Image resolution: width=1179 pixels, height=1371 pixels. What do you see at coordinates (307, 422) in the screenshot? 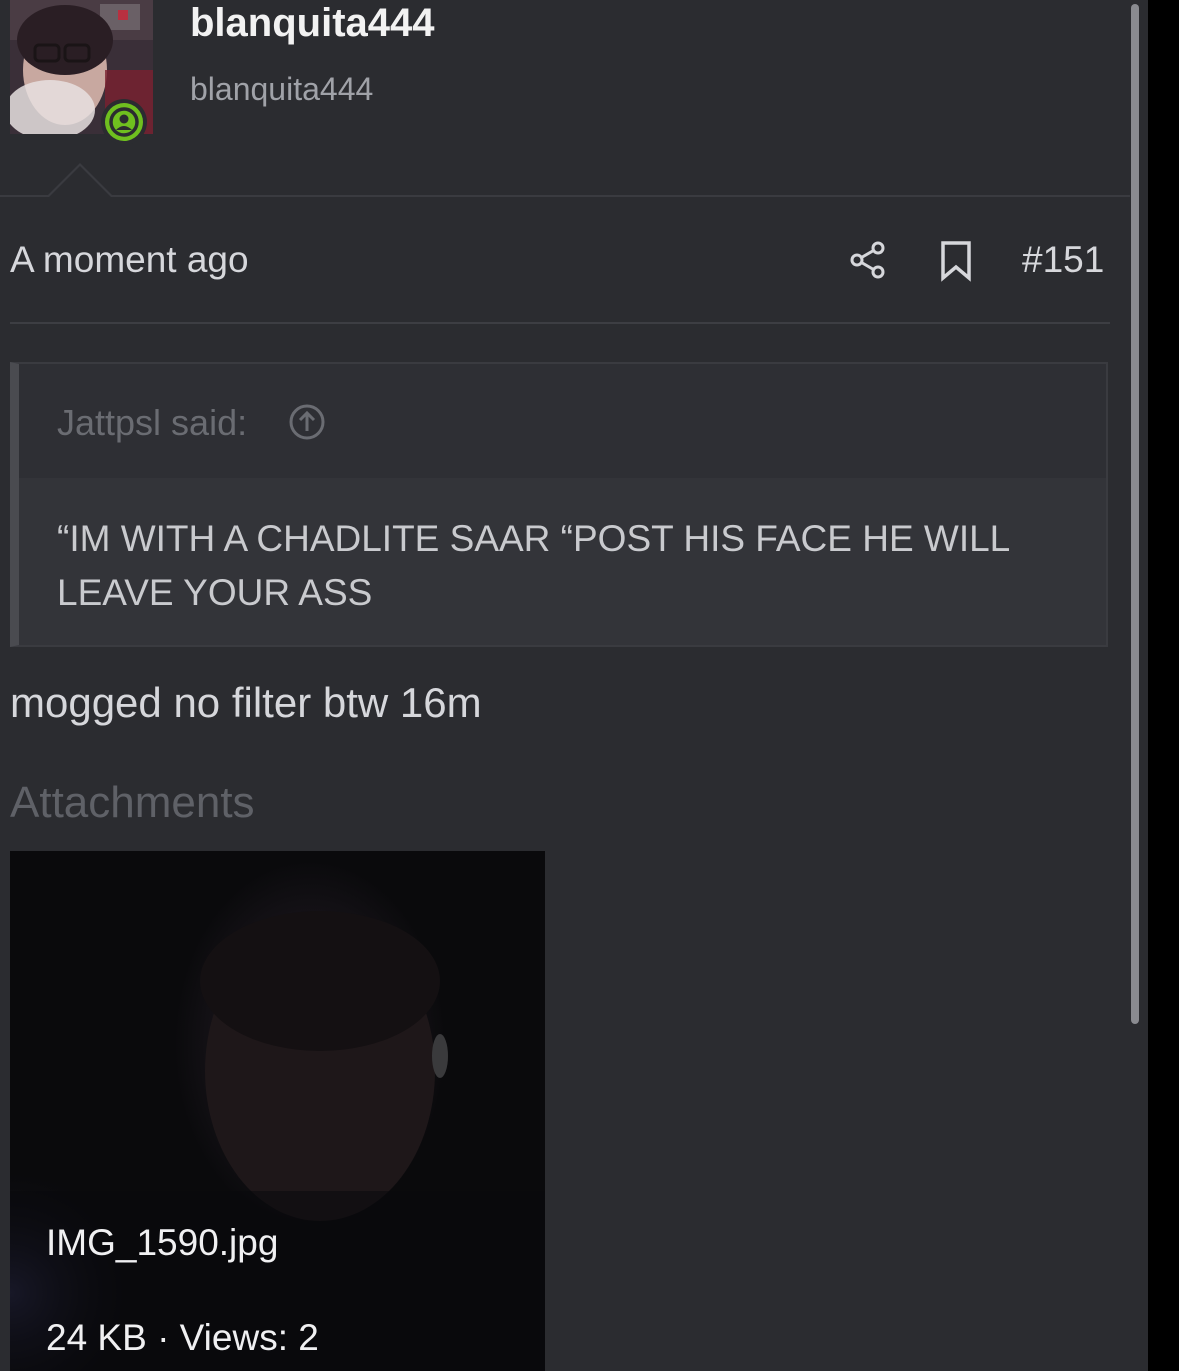
I see `arrow-up-circle-icon` at bounding box center [307, 422].